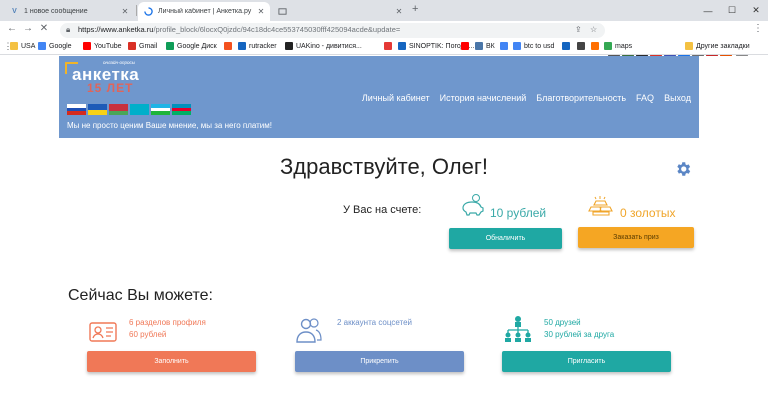 The height and width of the screenshot is (409, 768). Describe the element at coordinates (167, 322) in the screenshot. I see `profile-sections: 6 разделов профиля` at that location.